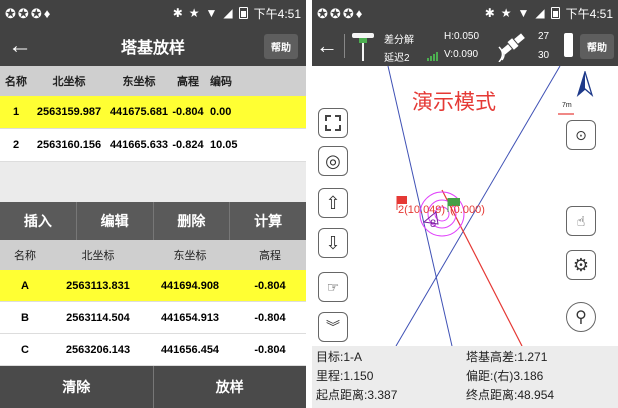 This screenshot has height=408, width=618. I want to click on bottom-bar: 清除 放样, so click(153, 387).